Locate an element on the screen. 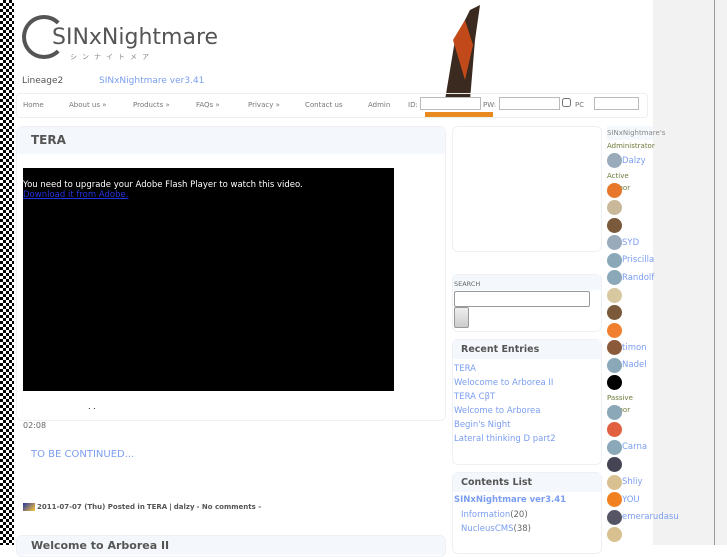 This screenshot has height=557, width=727. nav-about: About us » is located at coordinates (88, 105).